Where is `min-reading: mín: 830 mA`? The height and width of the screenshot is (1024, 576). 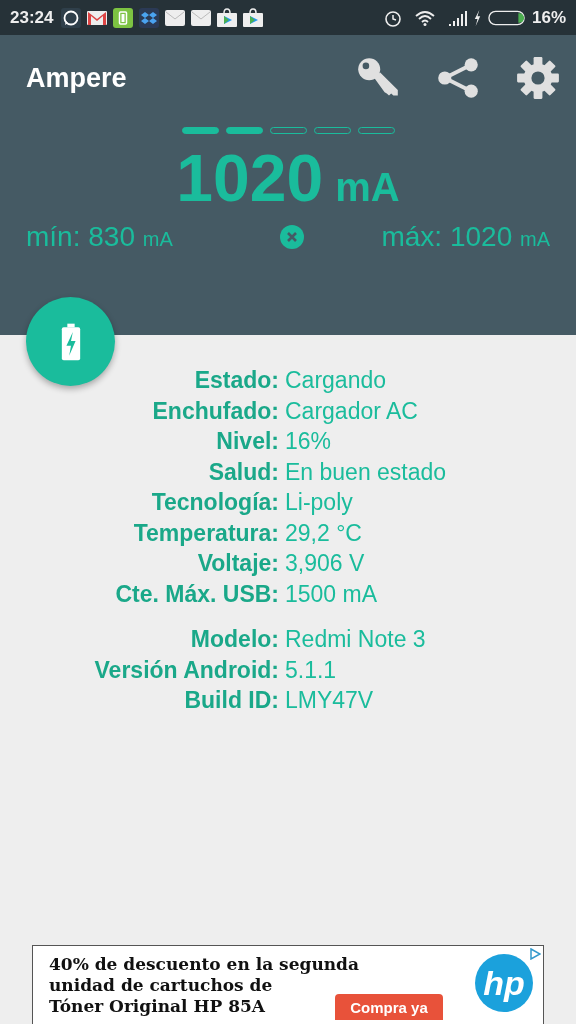
min-reading: mín: 830 mA is located at coordinates (99, 236).